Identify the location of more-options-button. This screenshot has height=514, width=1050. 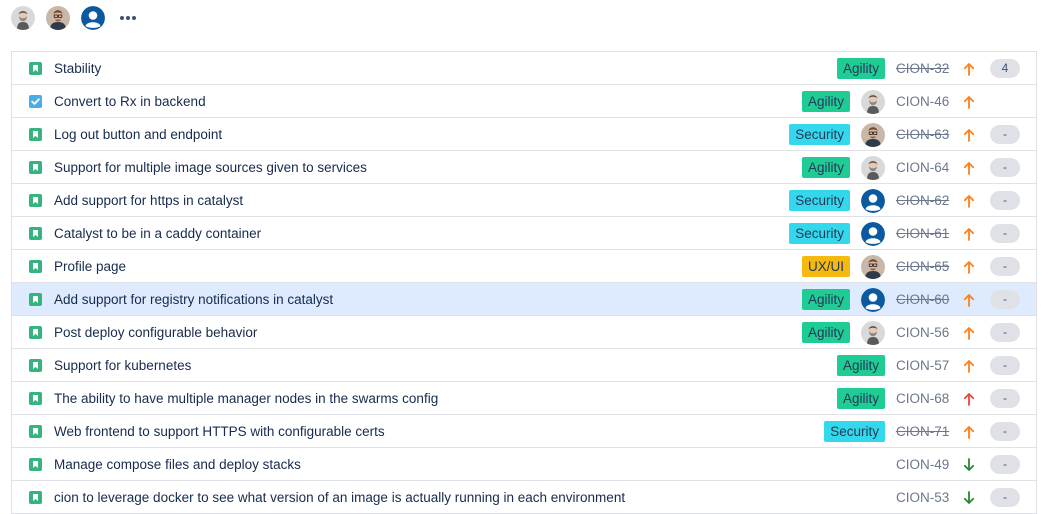
(128, 18).